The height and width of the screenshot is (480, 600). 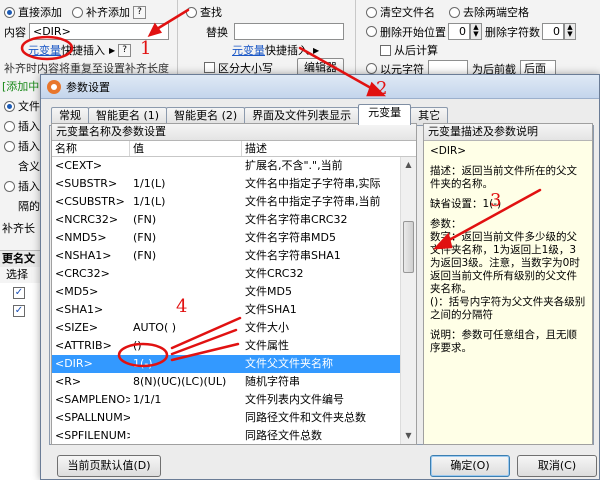 What do you see at coordinates (88, 87) in the screenshot?
I see `dialog-title: 参数设置` at bounding box center [88, 87].